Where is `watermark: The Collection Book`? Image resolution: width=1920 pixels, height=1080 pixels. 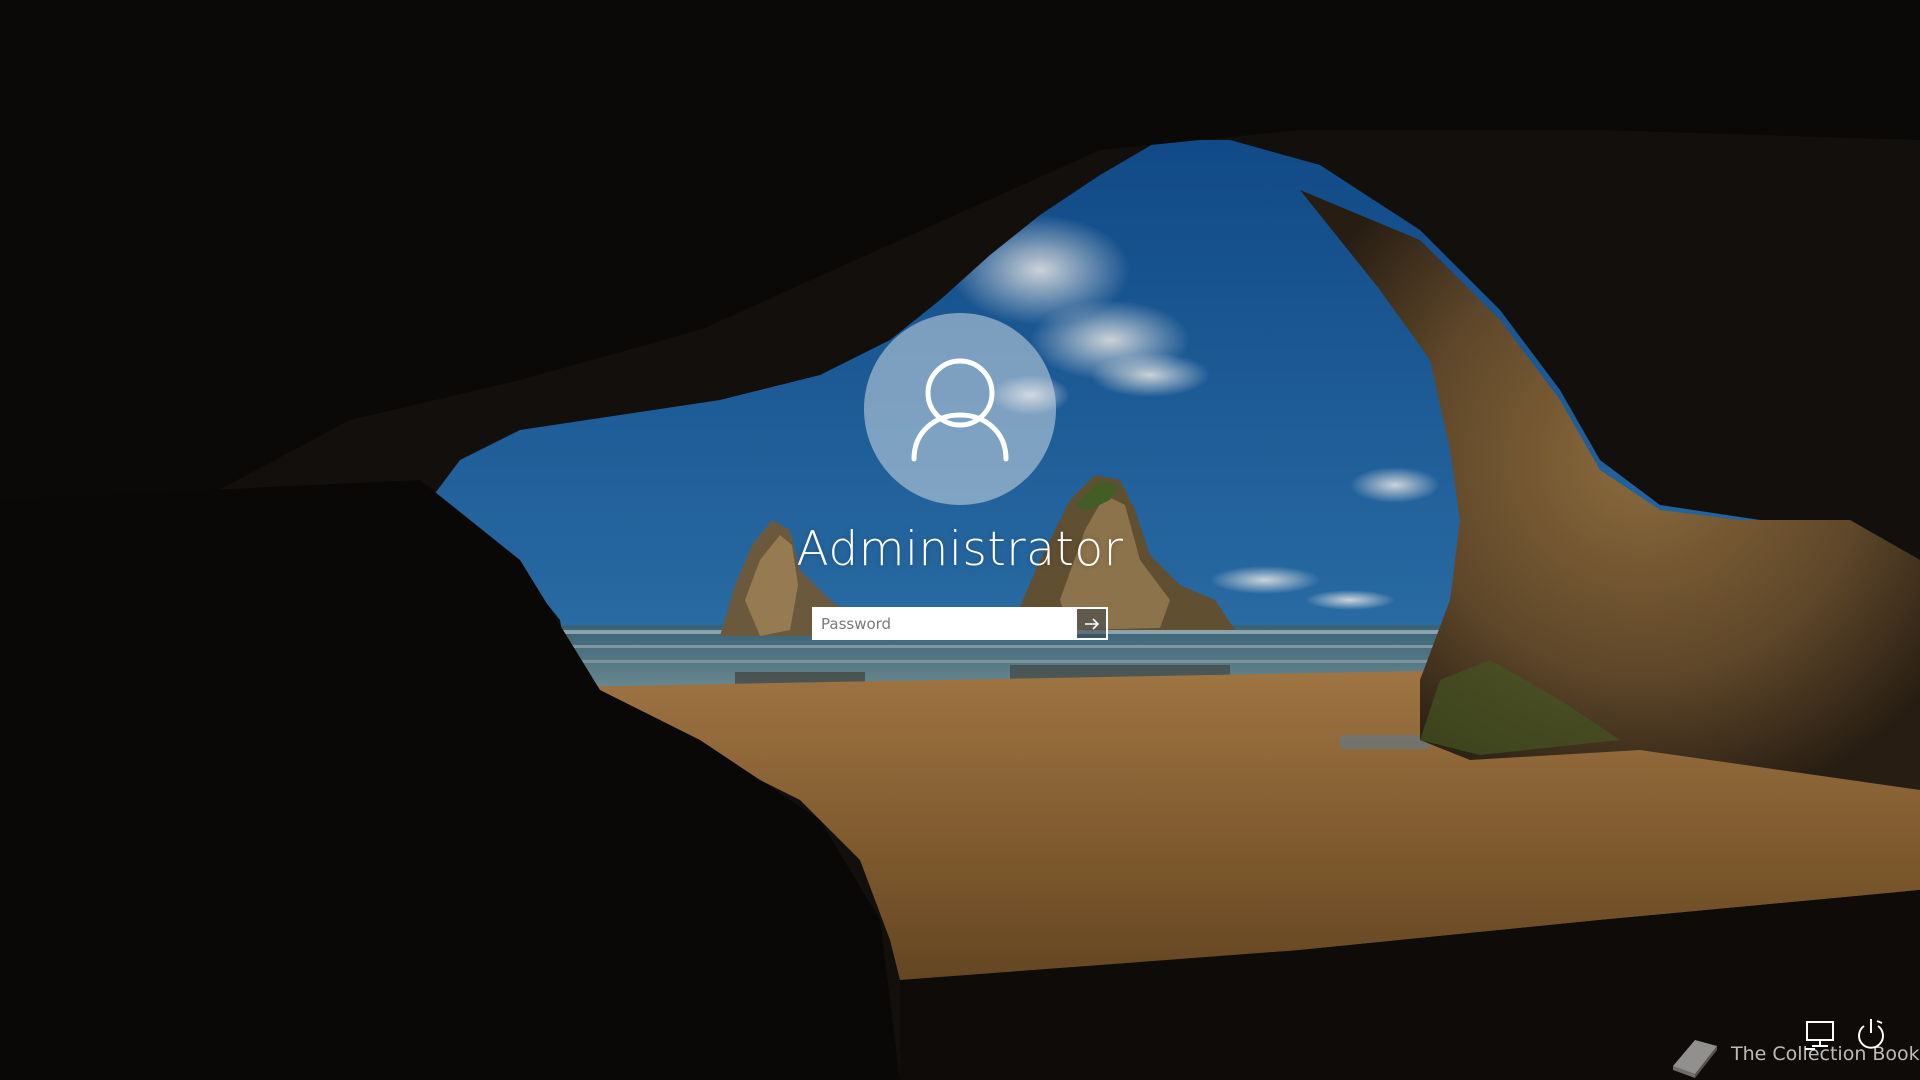 watermark: The Collection Book is located at coordinates (1792, 1054).